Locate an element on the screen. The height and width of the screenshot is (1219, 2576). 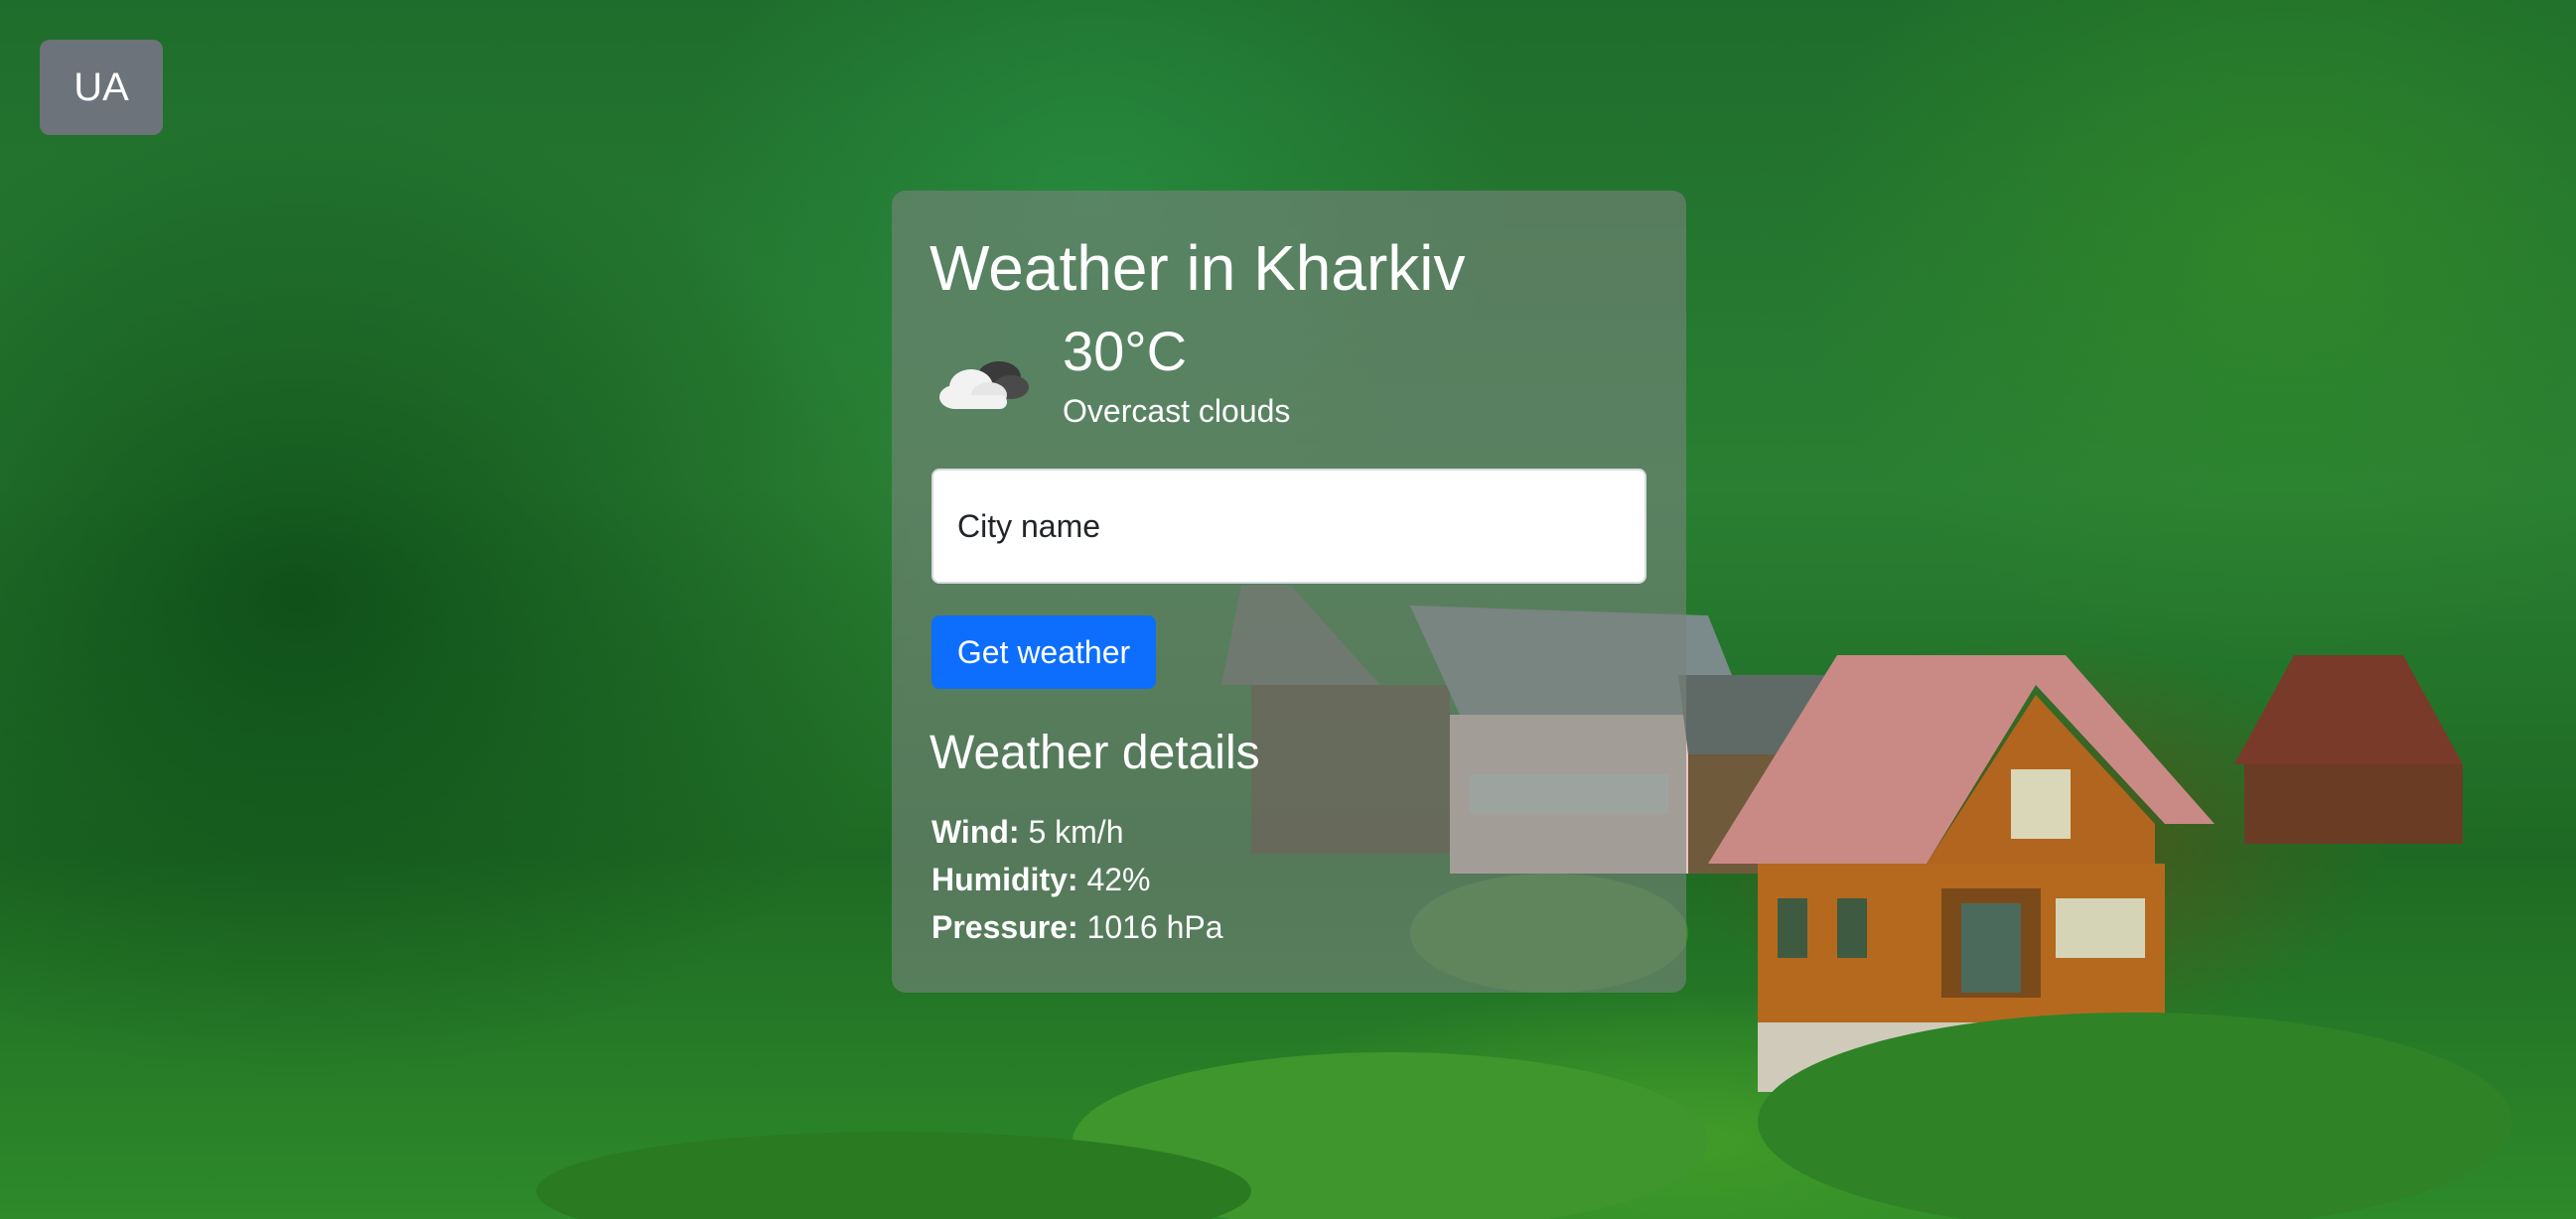
pressure-value: 1016 hPa is located at coordinates (1154, 927).